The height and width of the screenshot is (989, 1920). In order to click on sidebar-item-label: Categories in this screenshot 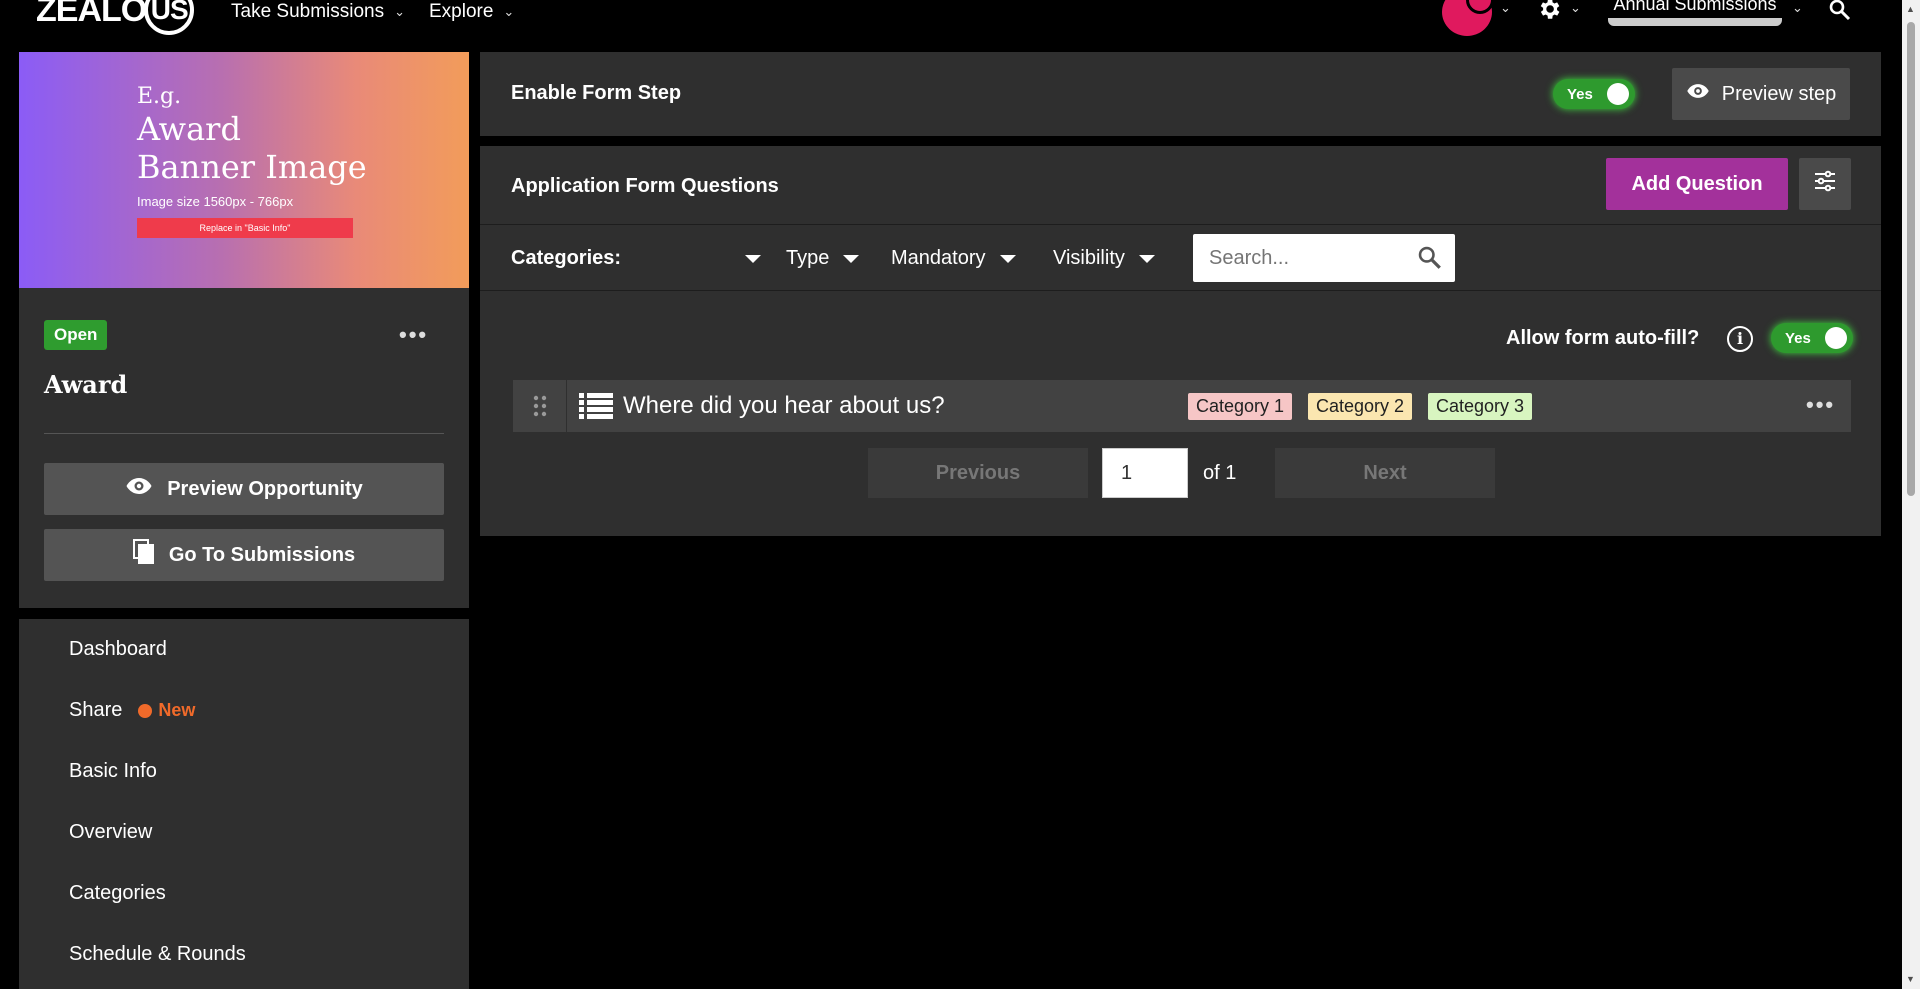, I will do `click(117, 893)`.